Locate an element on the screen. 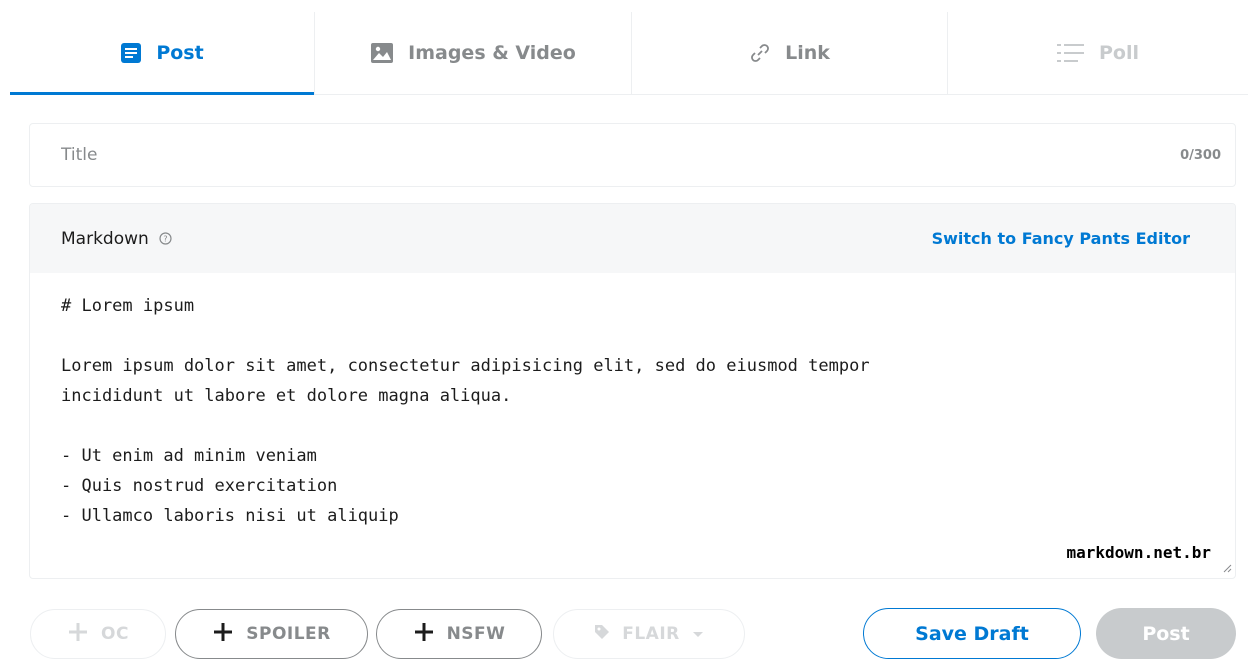  nsfw-tag-button: NSFW is located at coordinates (459, 634).